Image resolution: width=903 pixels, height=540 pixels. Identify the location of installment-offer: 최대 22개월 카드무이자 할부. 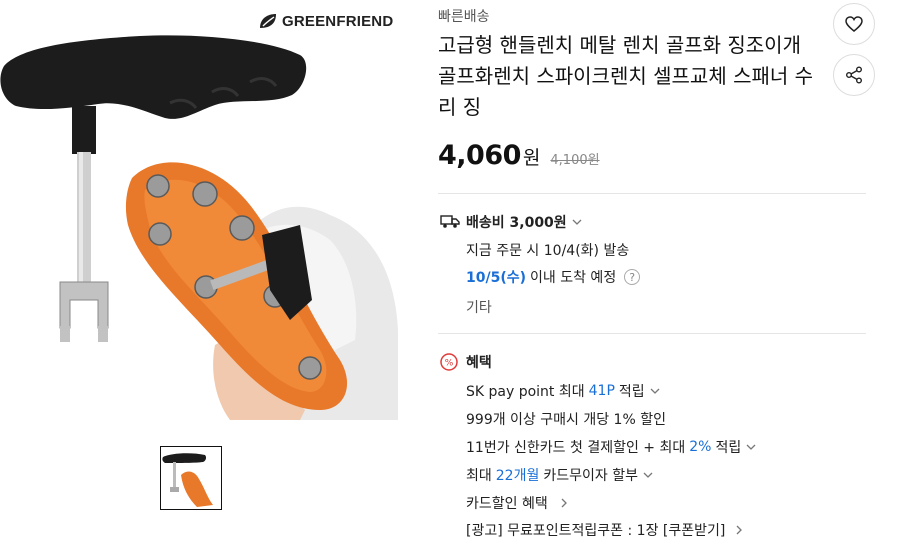
(560, 475).